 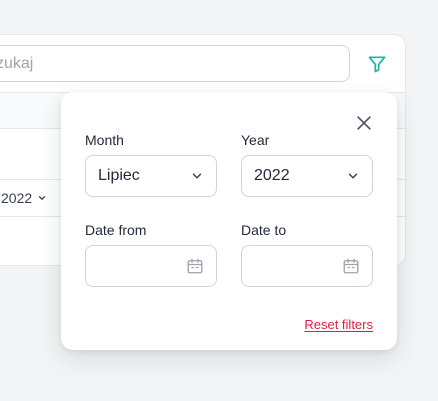 What do you see at coordinates (255, 140) in the screenshot?
I see `year-label: Year` at bounding box center [255, 140].